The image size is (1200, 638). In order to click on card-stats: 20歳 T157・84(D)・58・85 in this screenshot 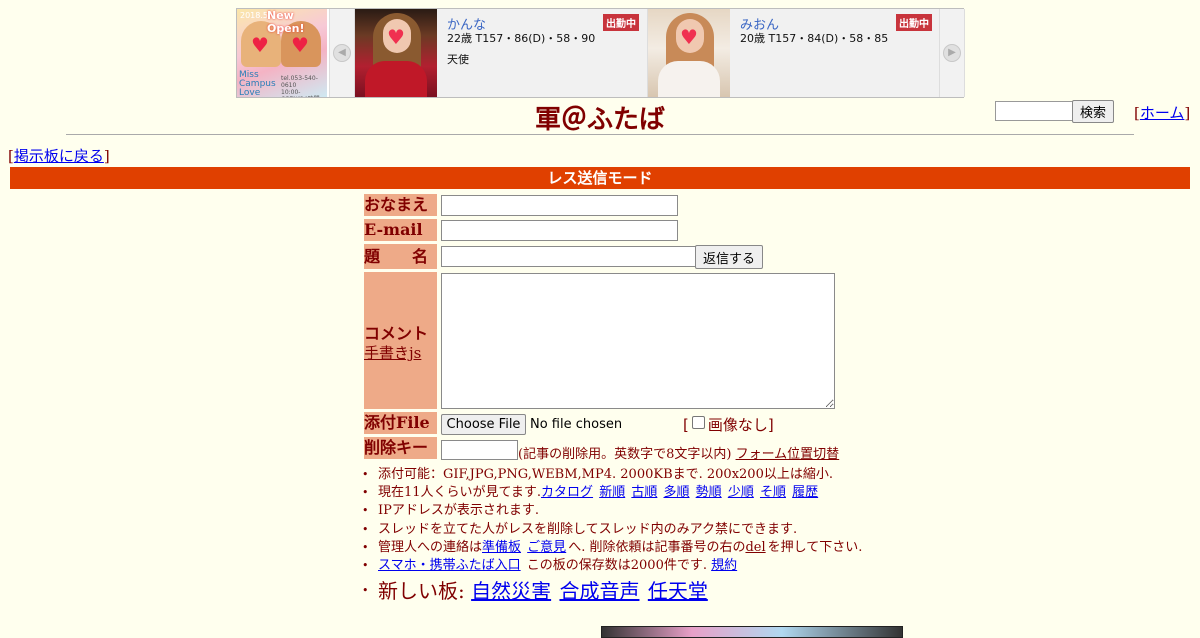, I will do `click(814, 38)`.